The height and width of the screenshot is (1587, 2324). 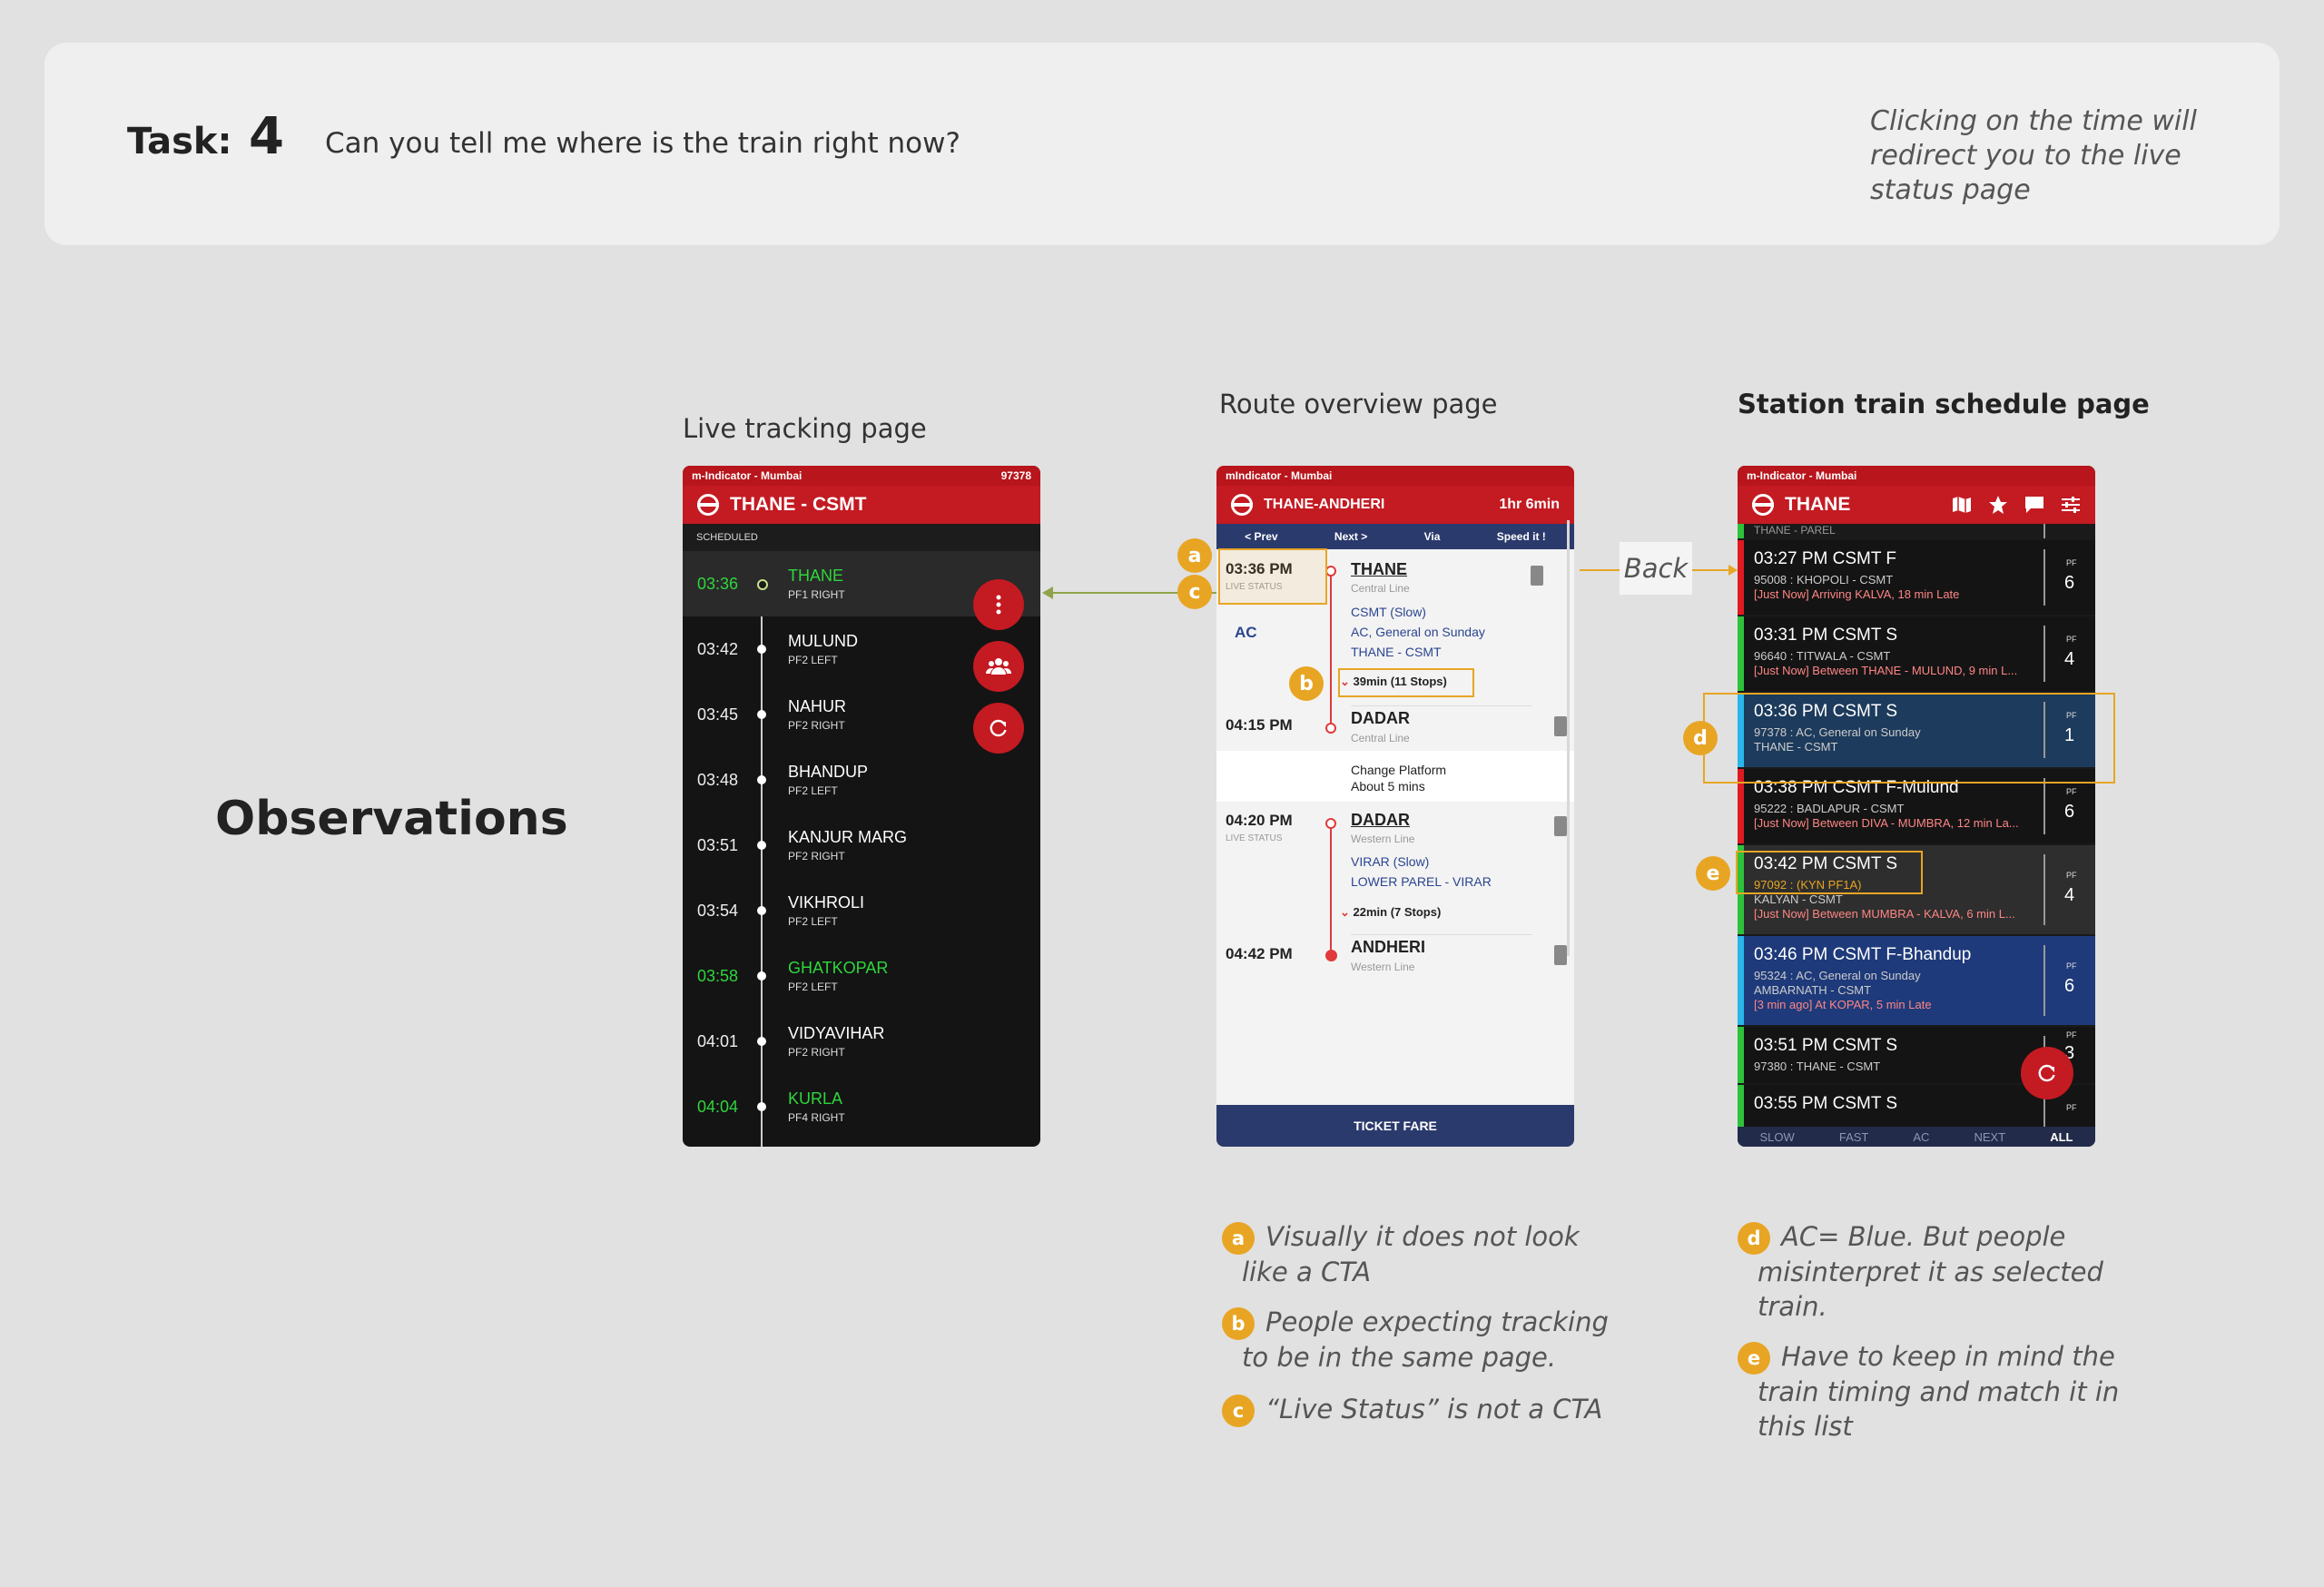 What do you see at coordinates (861, 476) in the screenshot?
I see `status-bar: m-Indicator - Mumbai 97378` at bounding box center [861, 476].